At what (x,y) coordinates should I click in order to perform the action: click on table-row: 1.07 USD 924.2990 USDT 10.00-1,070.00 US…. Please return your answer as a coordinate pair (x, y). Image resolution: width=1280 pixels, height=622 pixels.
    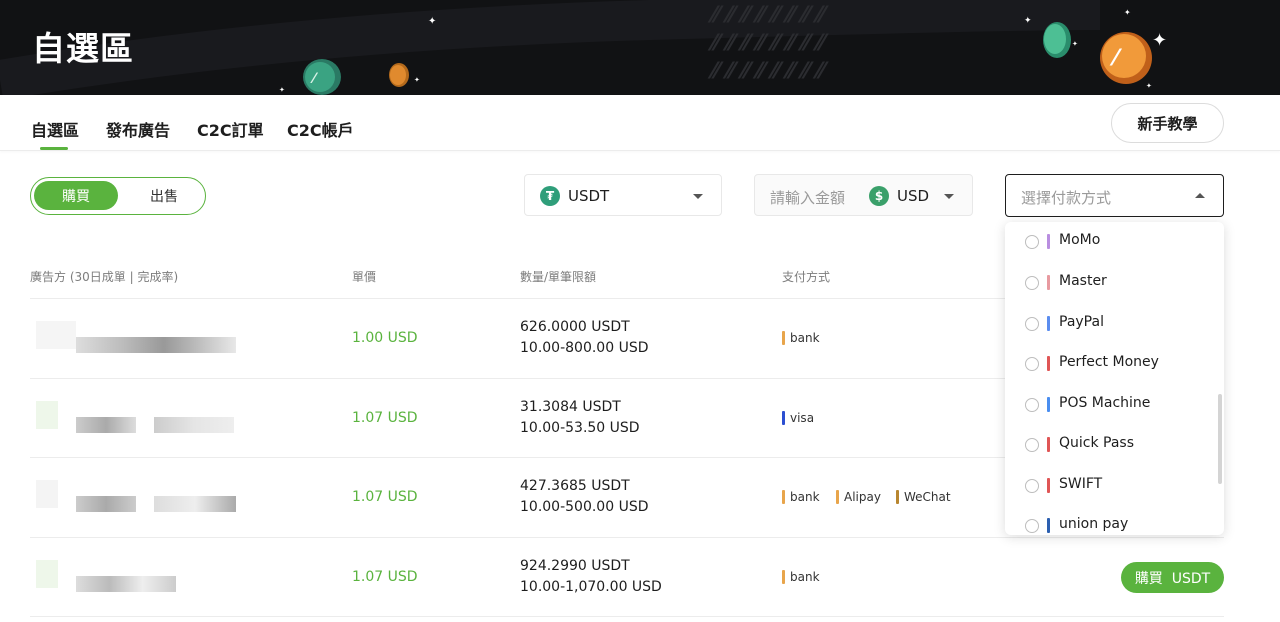
    Looking at the image, I should click on (627, 577).